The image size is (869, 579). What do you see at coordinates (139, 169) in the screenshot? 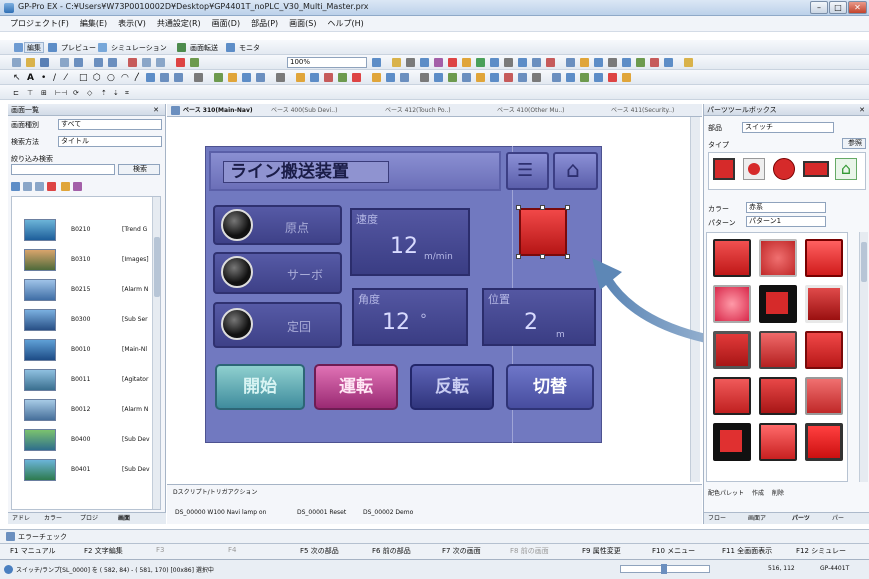
I see `search-button: 検索` at bounding box center [139, 169].